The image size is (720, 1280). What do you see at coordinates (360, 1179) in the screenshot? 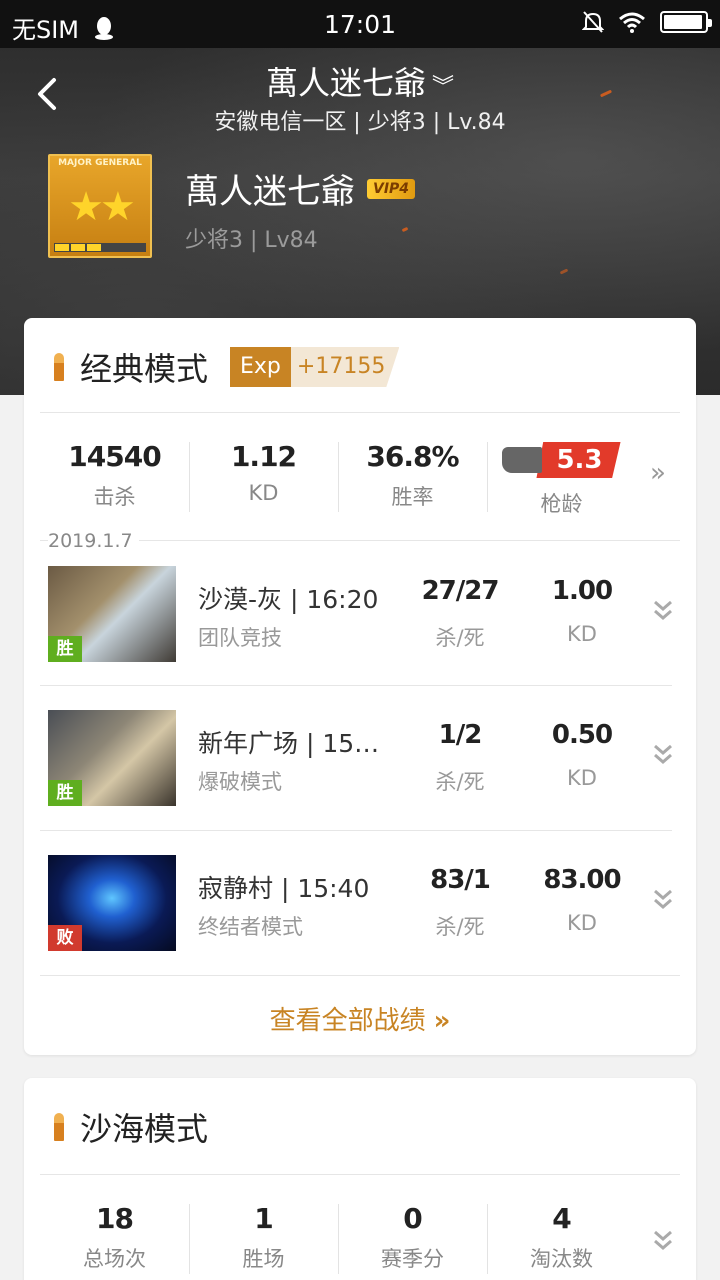
I see `sand-mode-card: 沙海模式 18 总场次 1 胜场 0 赛季分 4 淘汰数` at bounding box center [360, 1179].